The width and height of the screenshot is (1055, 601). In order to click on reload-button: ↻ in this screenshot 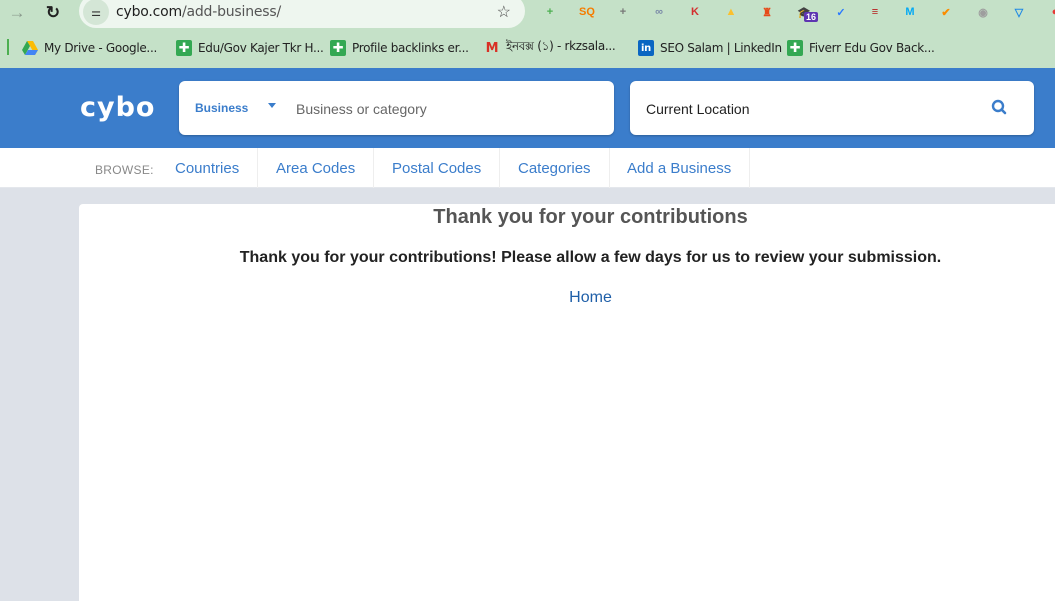, I will do `click(53, 13)`.